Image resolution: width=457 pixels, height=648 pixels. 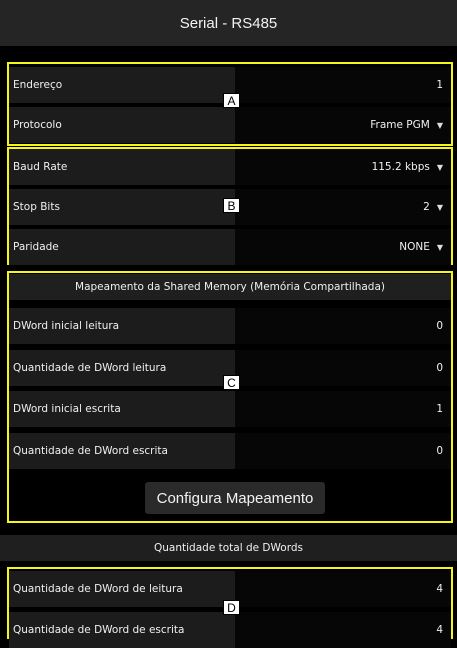 I want to click on totals-section-title: Quantidade total de DWords, so click(x=228, y=548).